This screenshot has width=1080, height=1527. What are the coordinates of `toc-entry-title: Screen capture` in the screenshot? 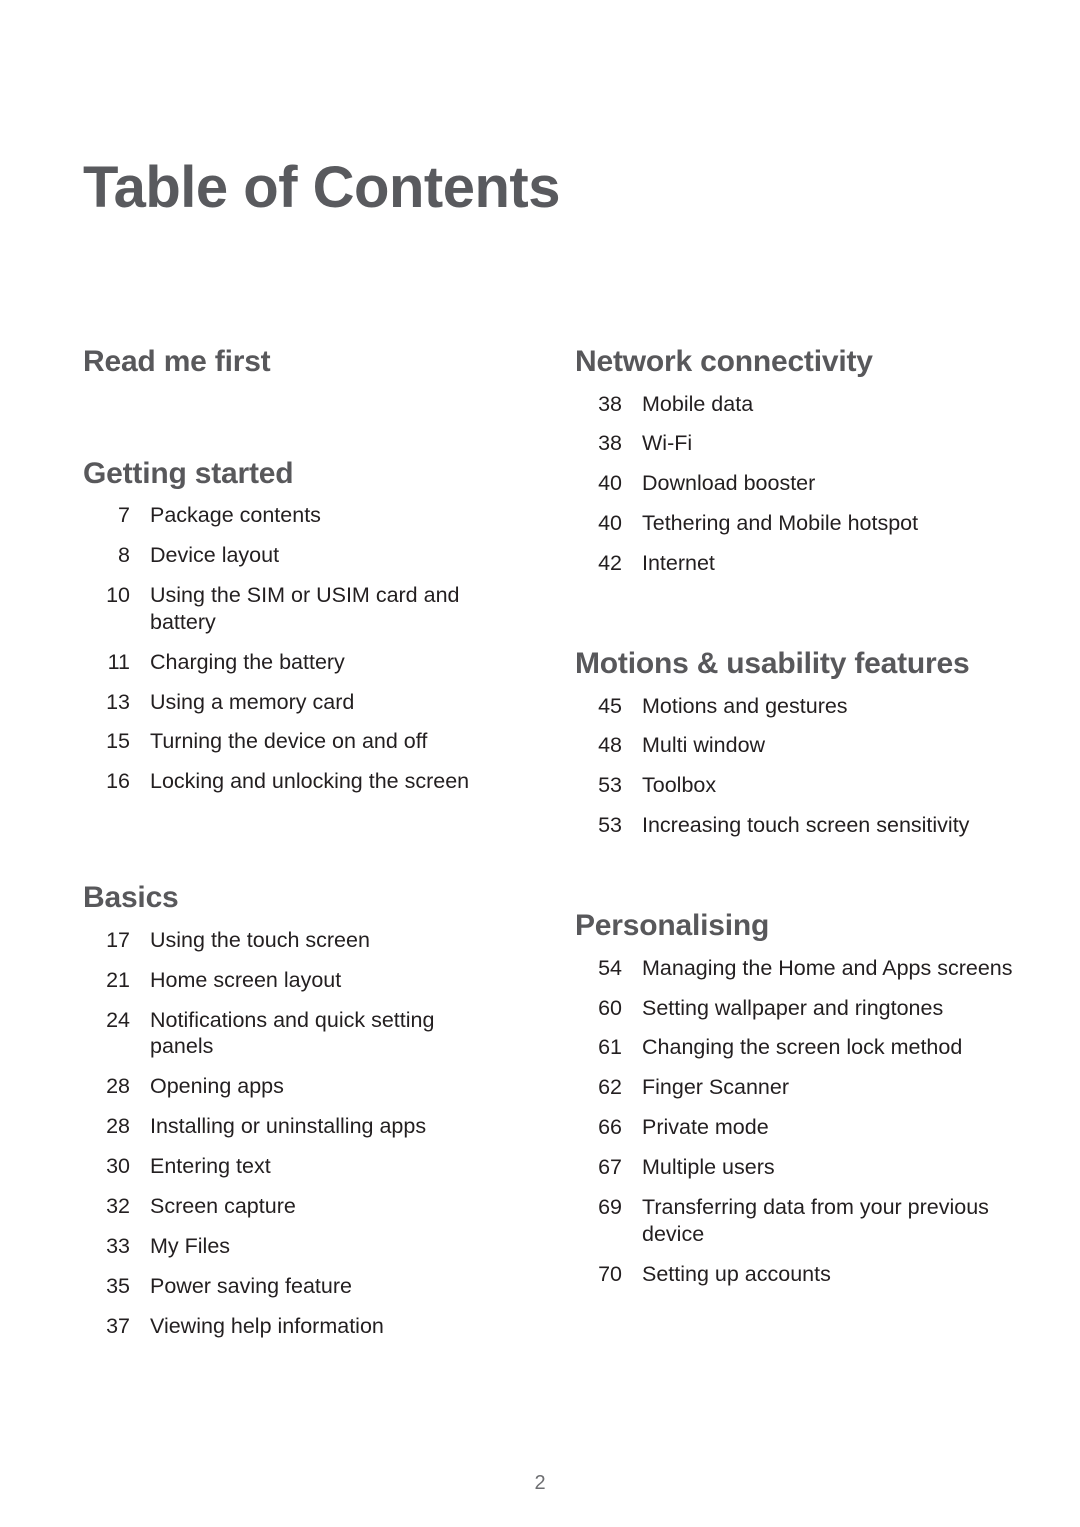 It's located at (223, 1205).